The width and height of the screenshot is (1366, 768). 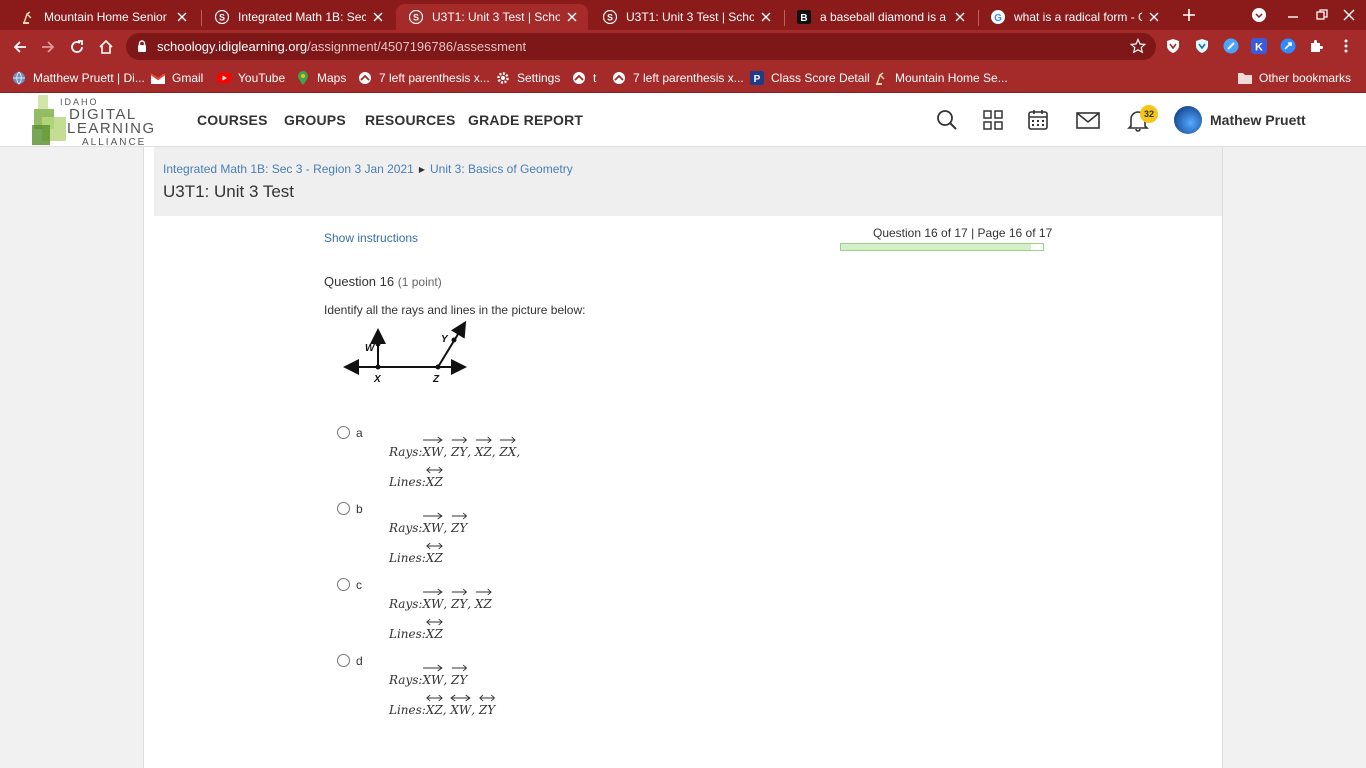 What do you see at coordinates (343, 660) in the screenshot?
I see `choice-radio-d` at bounding box center [343, 660].